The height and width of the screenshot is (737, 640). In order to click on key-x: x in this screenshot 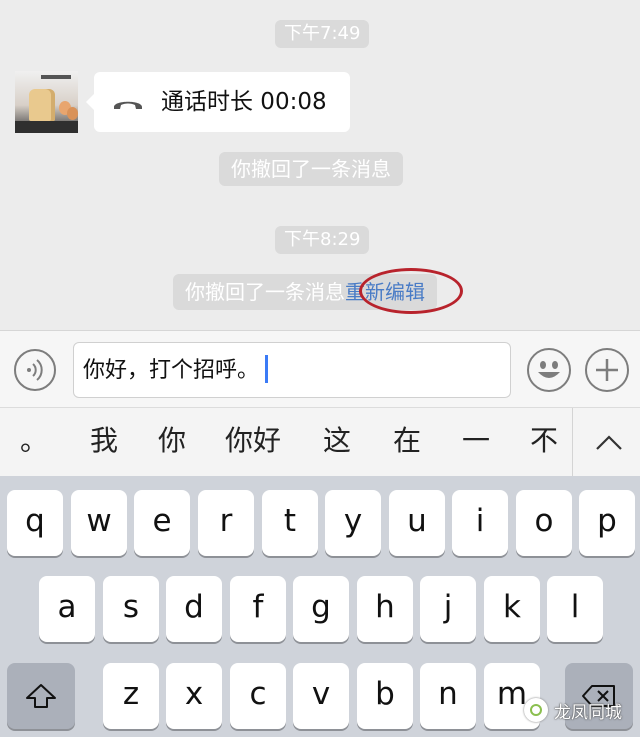, I will do `click(194, 696)`.